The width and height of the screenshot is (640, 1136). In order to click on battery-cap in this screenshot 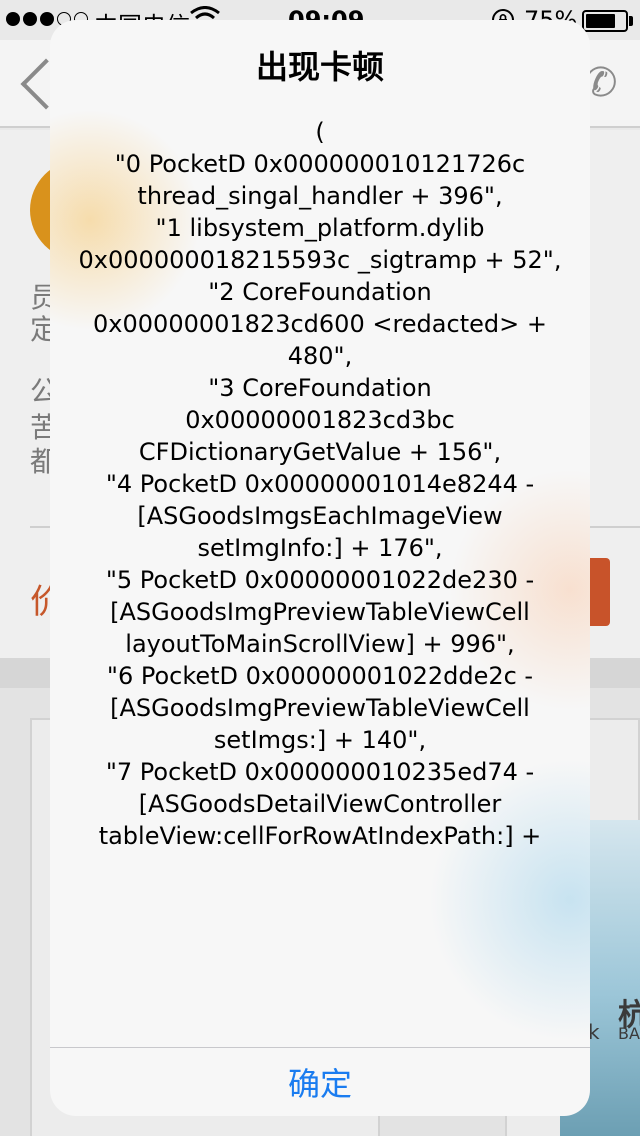, I will do `click(631, 21)`.